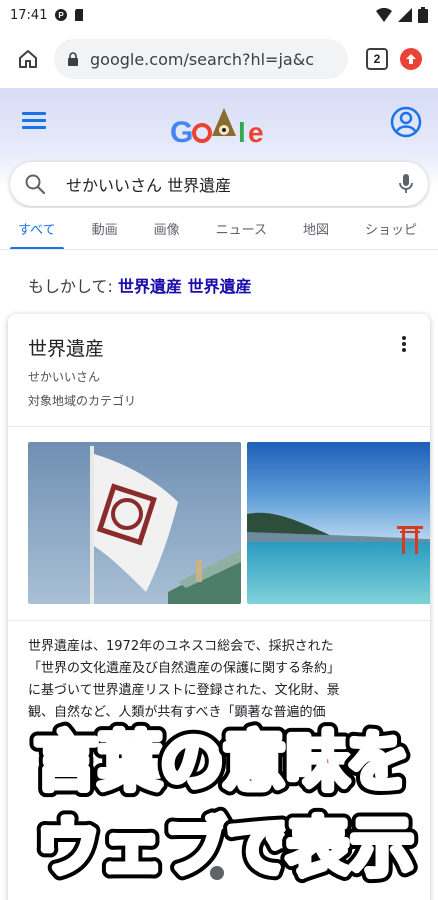  I want to click on search-query: せかいいさん 世界遺産, so click(149, 185).